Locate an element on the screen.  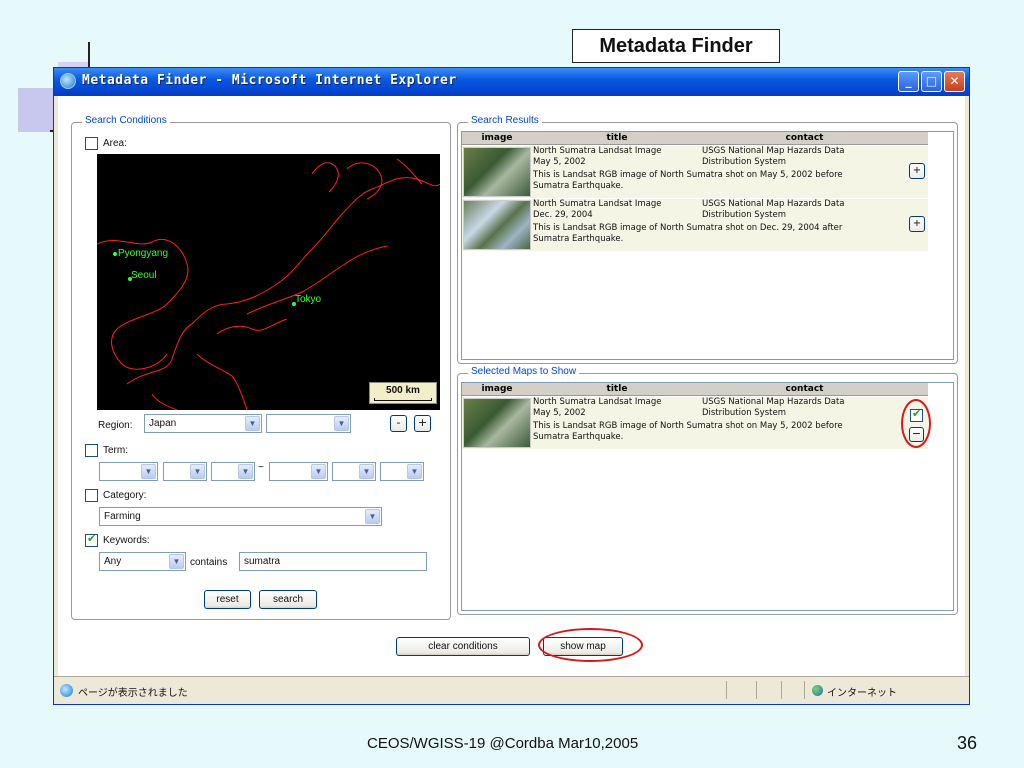
keywords-checkbox is located at coordinates (91, 539).